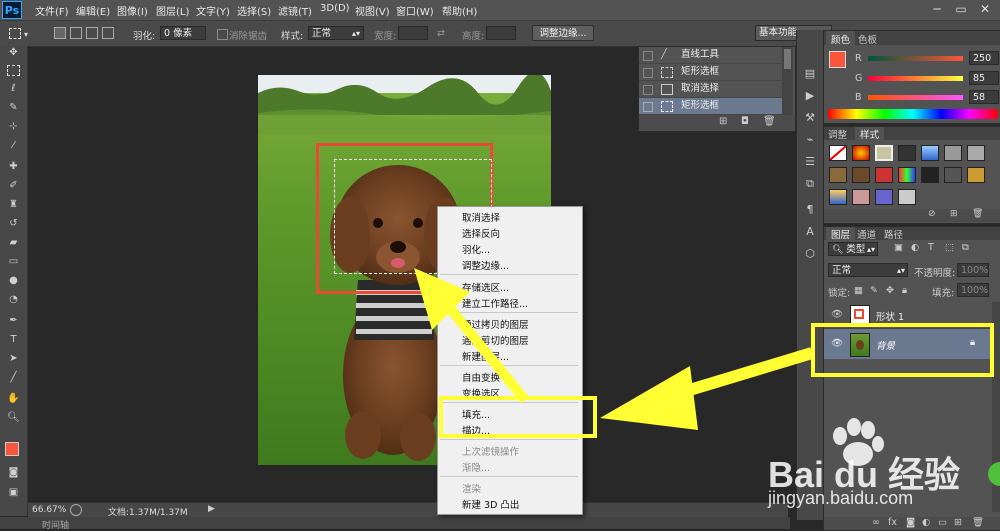  Describe the element at coordinates (132, 10) in the screenshot. I see `menu-image: 图像(I)` at that location.